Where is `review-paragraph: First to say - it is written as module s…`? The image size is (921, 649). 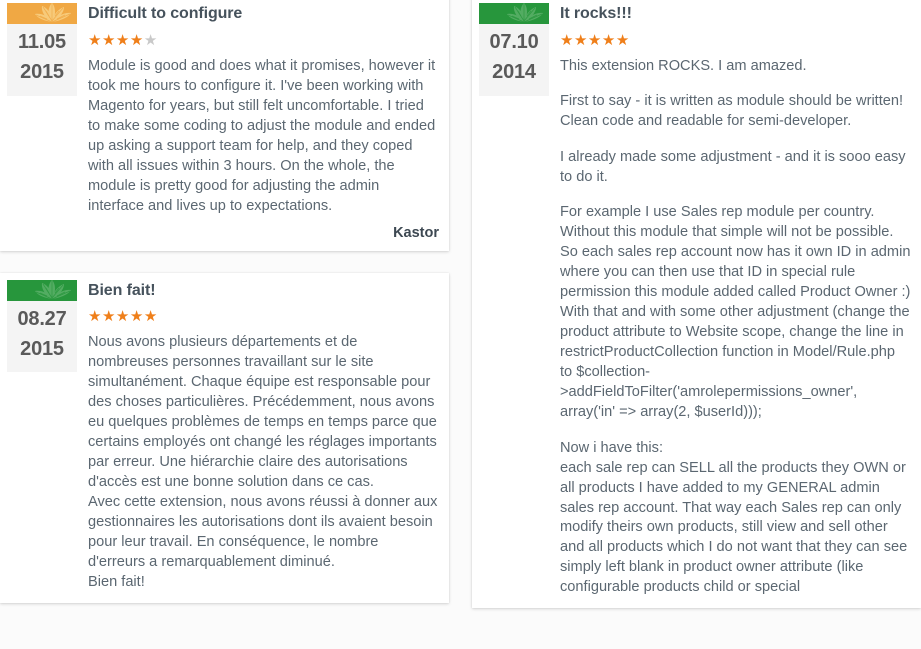 review-paragraph: First to say - it is written as module s… is located at coordinates (732, 111).